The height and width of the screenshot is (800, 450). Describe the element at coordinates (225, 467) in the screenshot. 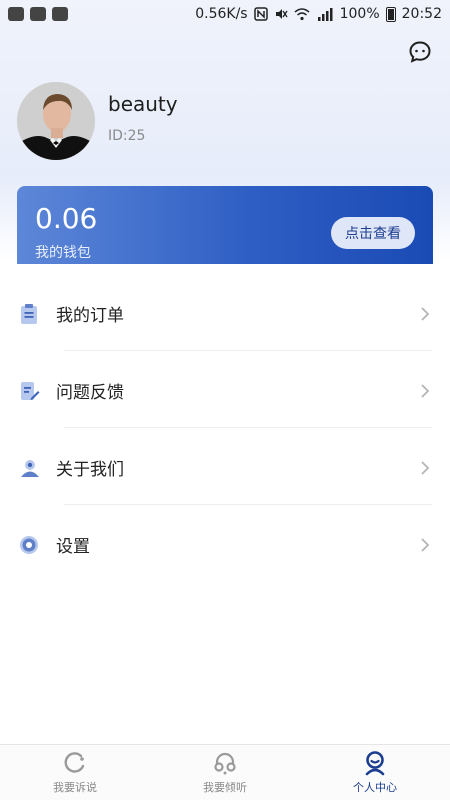

I see `menu-item-about: 关于我们` at that location.